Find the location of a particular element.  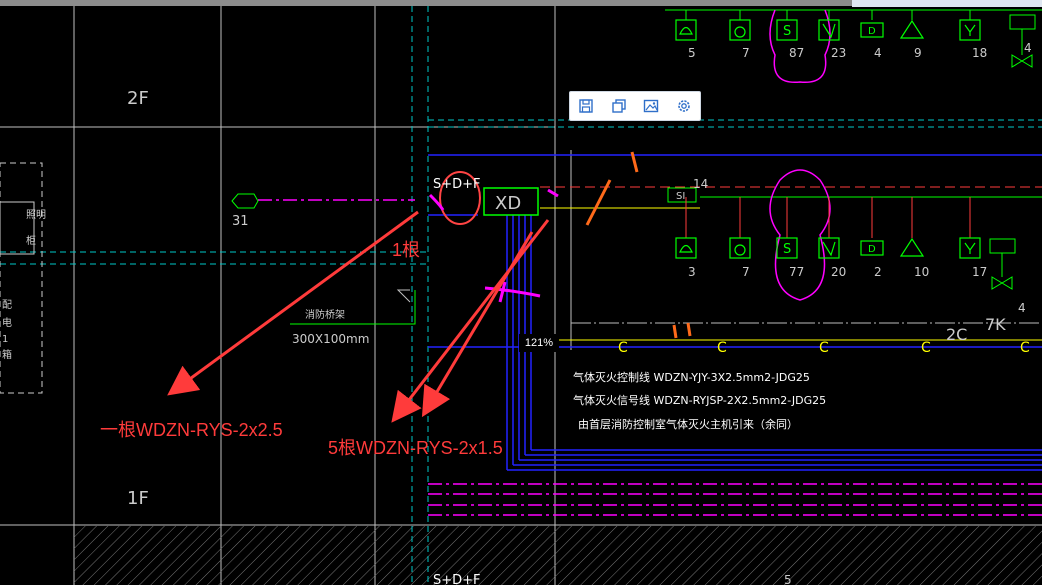

device-phone-icon: 5 is located at coordinates (686, 35).